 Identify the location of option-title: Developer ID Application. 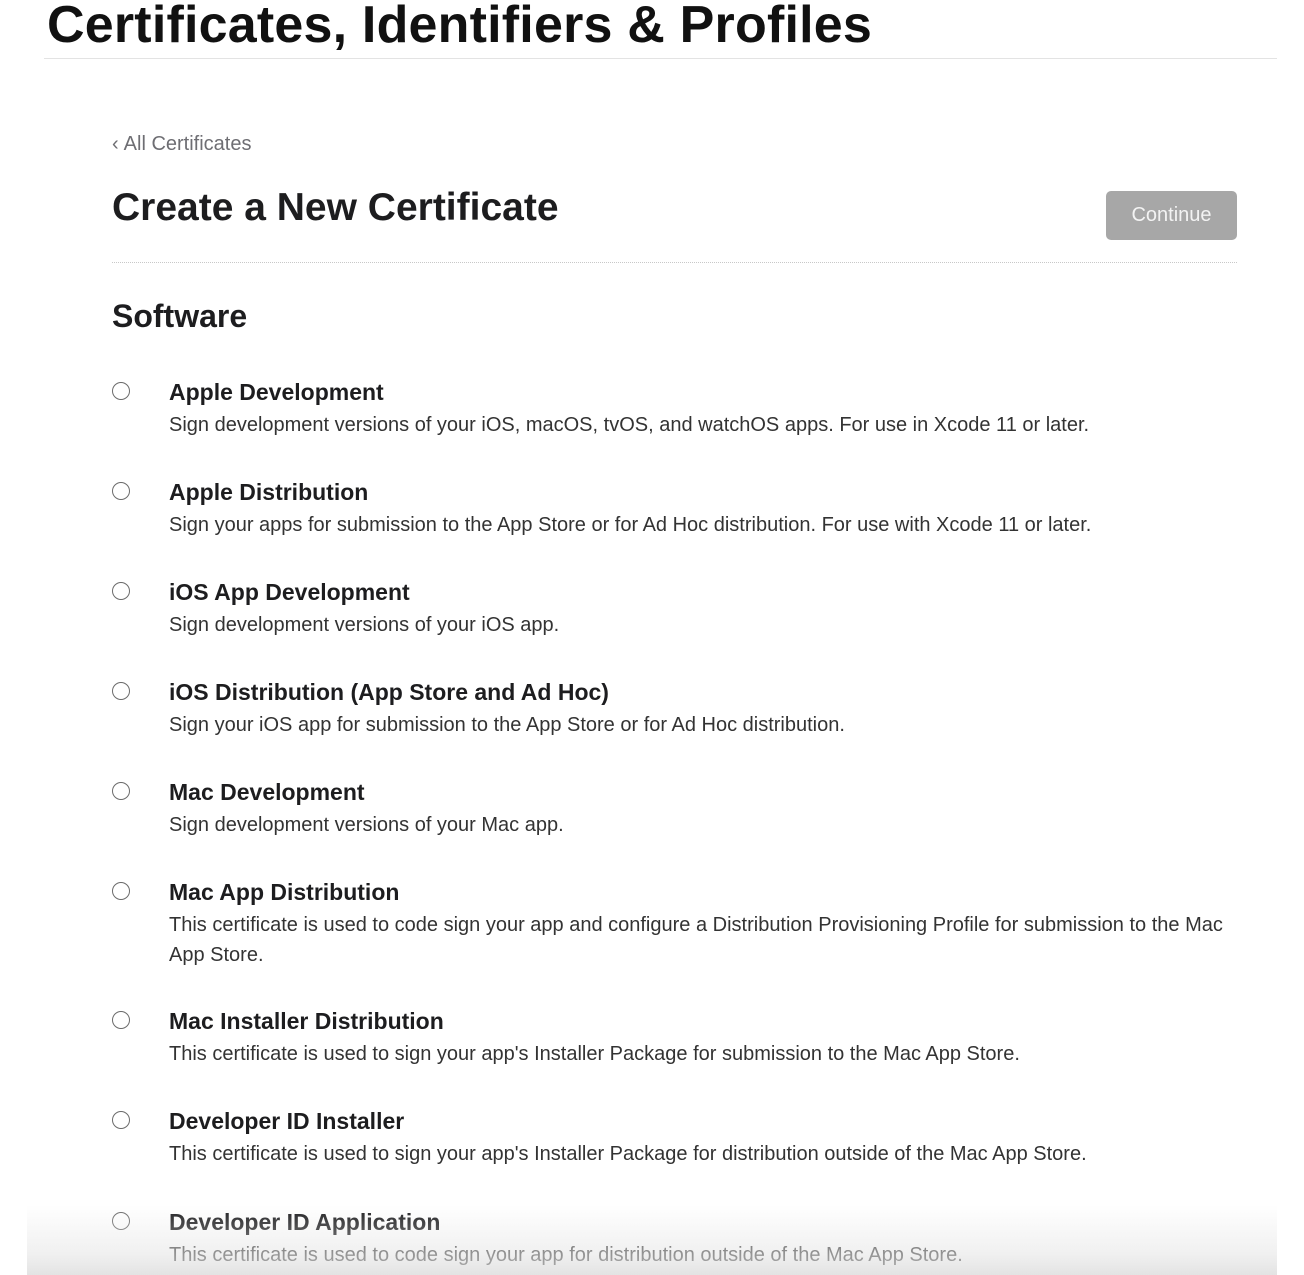
(305, 1222).